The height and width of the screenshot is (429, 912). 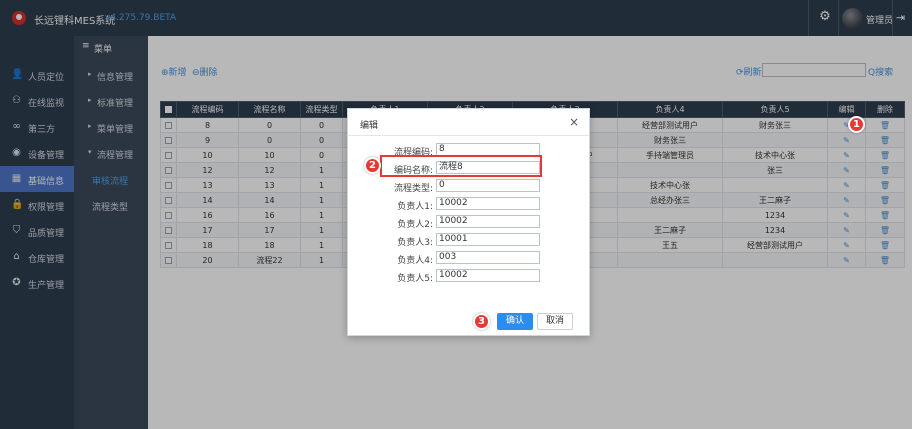 What do you see at coordinates (461, 166) in the screenshot?
I see `highlight-box` at bounding box center [461, 166].